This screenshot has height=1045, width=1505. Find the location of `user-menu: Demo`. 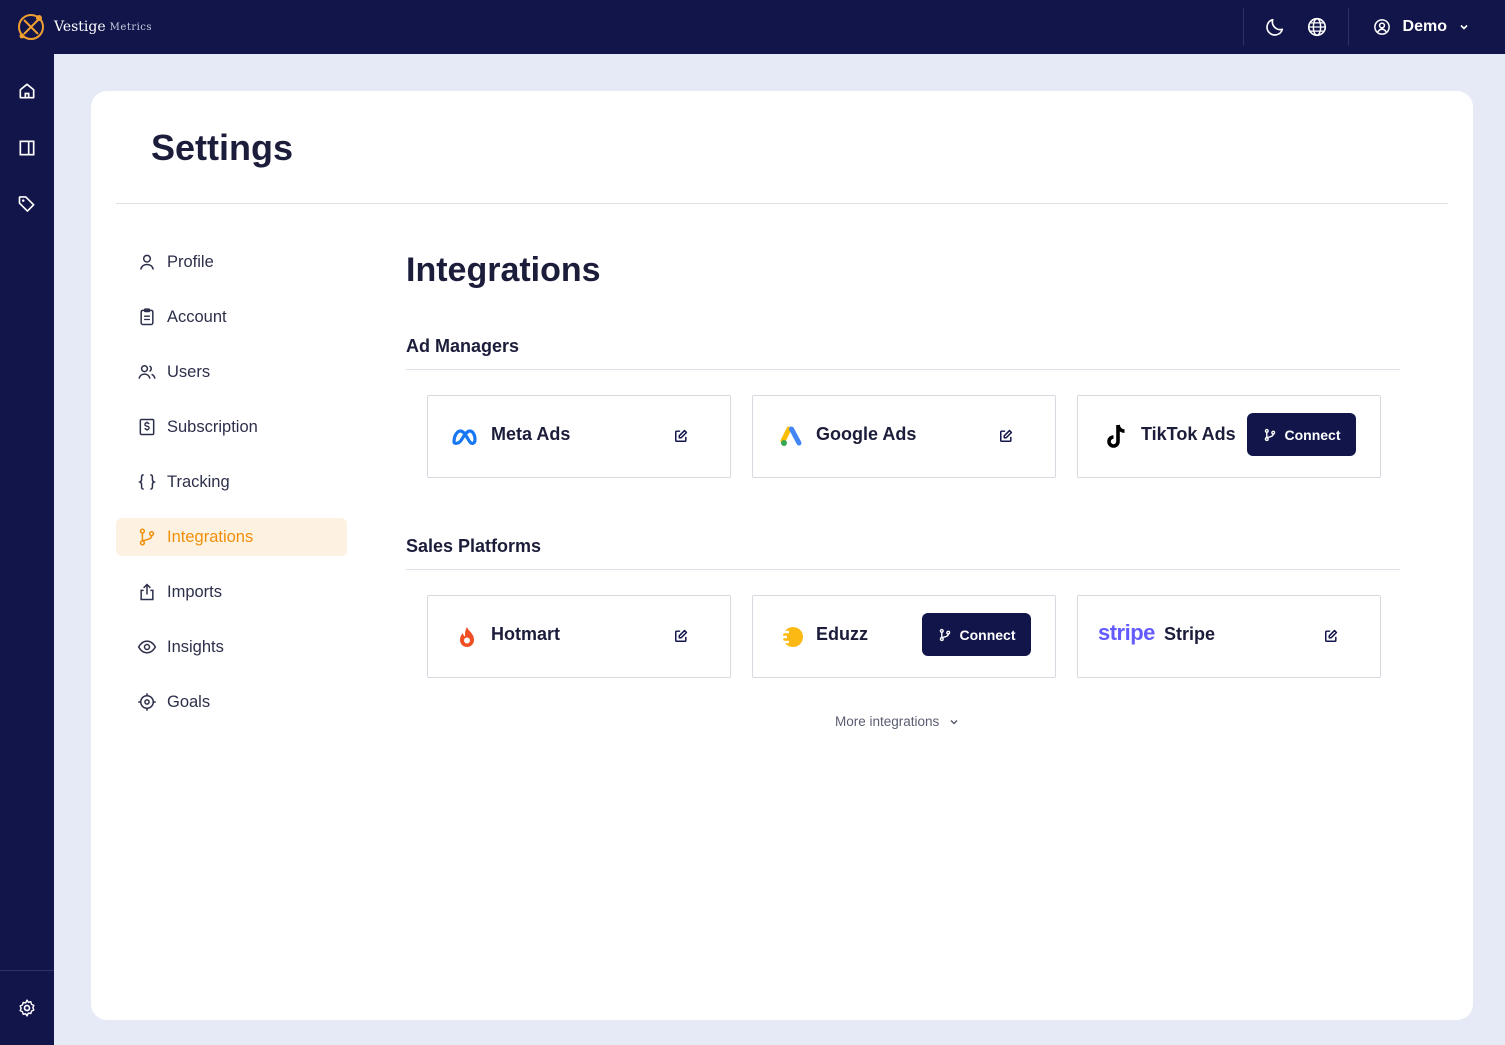

user-menu: Demo is located at coordinates (1427, 27).